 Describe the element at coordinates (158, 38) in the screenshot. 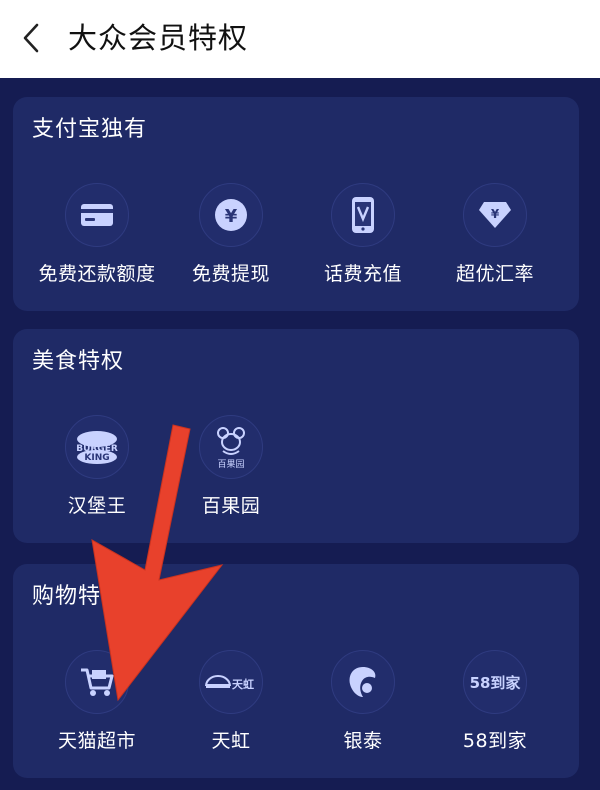

I see `page-title: 大众会员特权` at that location.